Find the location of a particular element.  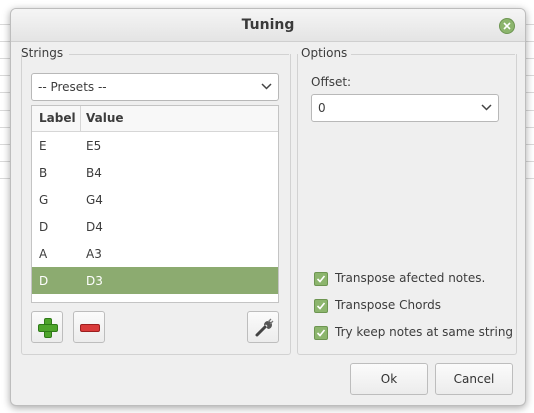

row-label: A is located at coordinates (43, 254).